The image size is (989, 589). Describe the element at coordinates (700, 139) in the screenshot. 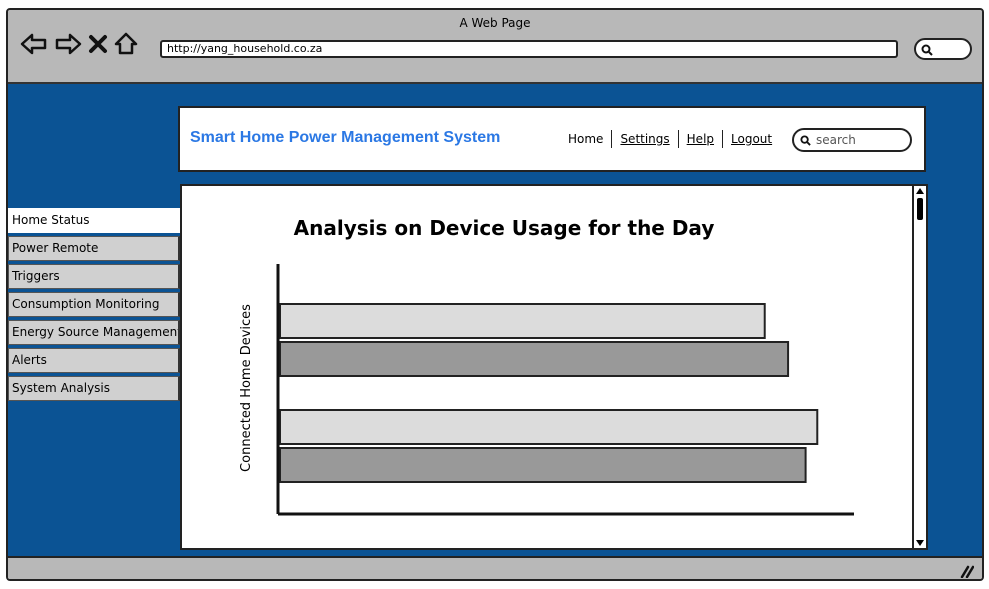

I see `nav-help: Help` at that location.